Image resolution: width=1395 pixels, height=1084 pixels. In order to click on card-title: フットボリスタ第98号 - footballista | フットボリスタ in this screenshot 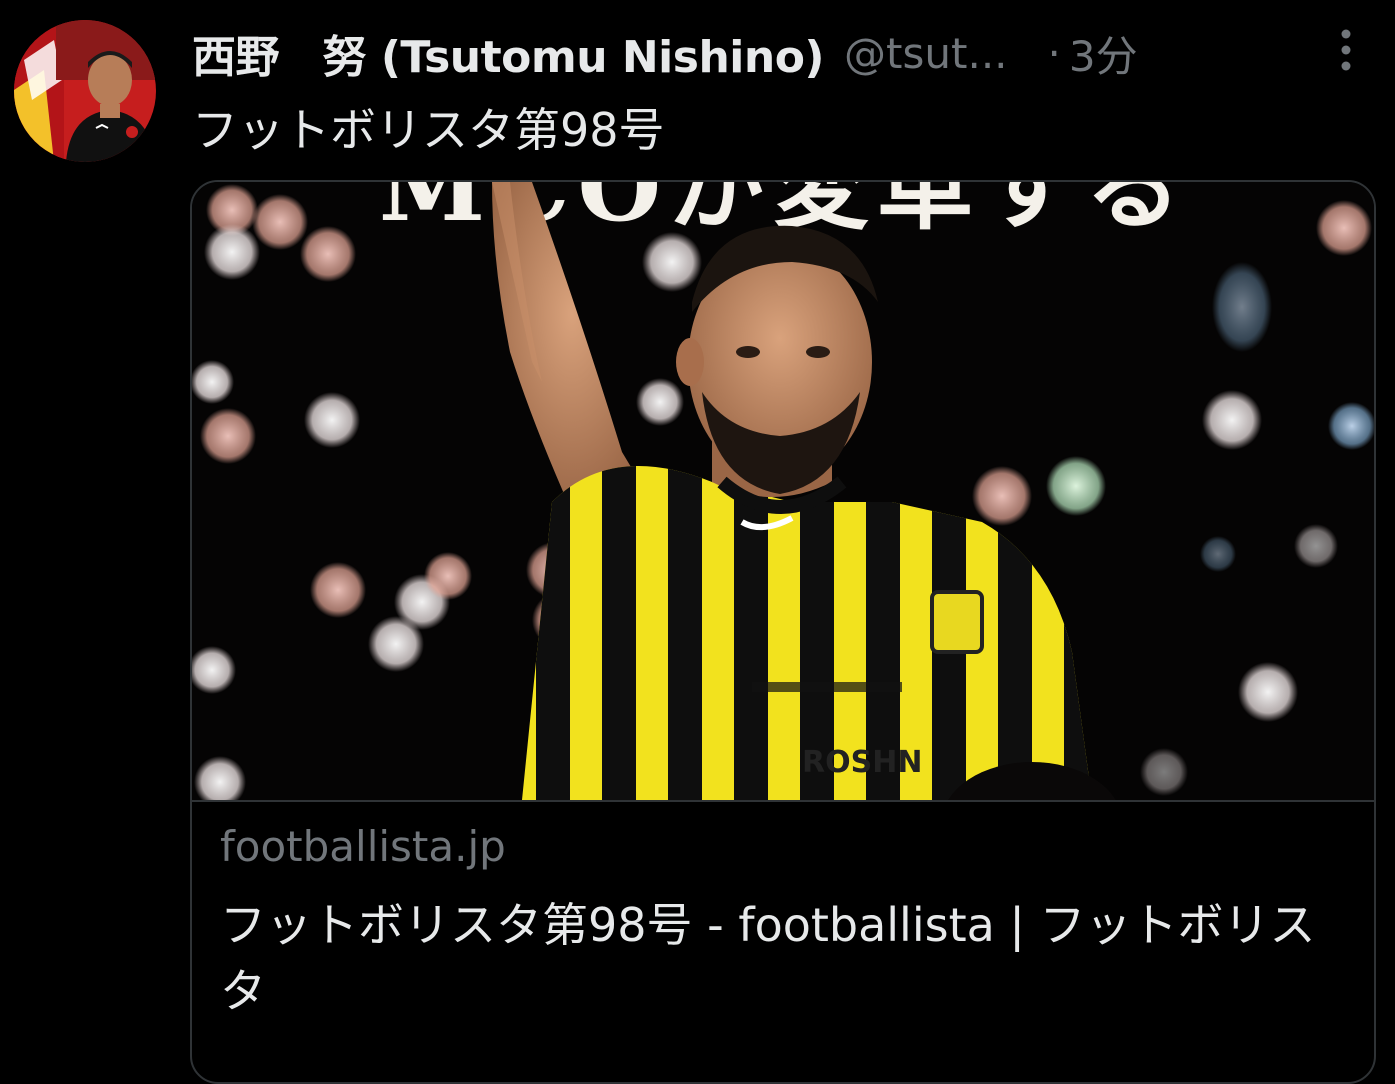, I will do `click(768, 958)`.